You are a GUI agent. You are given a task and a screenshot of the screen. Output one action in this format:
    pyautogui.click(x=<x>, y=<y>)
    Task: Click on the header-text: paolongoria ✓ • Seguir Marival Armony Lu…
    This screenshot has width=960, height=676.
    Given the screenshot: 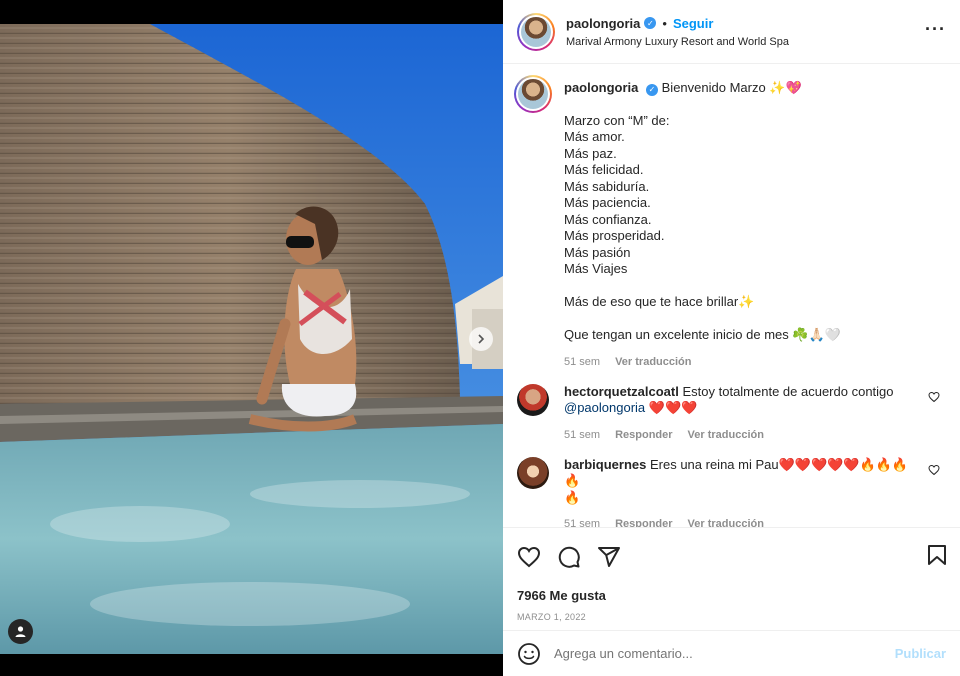 What is the action you would take?
    pyautogui.click(x=677, y=32)
    